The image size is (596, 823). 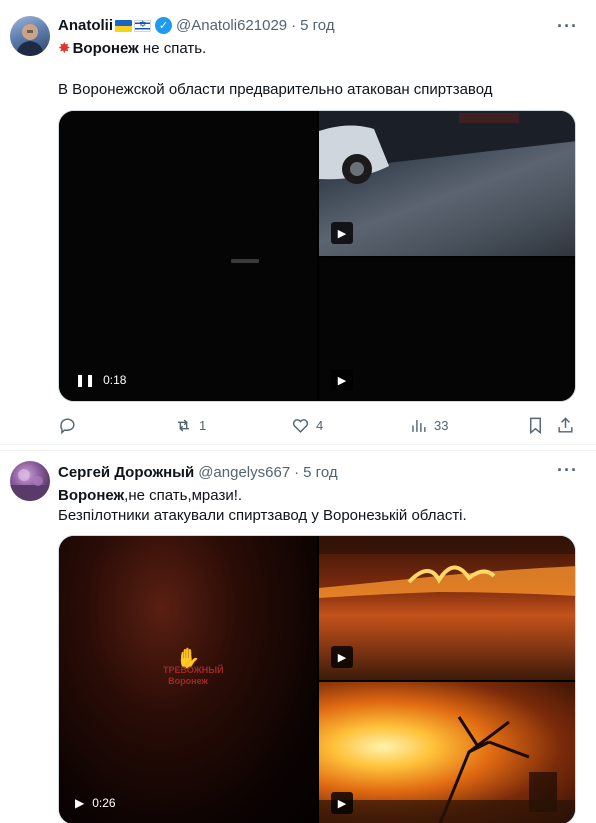 I want to click on views-button: 33, so click(x=428, y=425).